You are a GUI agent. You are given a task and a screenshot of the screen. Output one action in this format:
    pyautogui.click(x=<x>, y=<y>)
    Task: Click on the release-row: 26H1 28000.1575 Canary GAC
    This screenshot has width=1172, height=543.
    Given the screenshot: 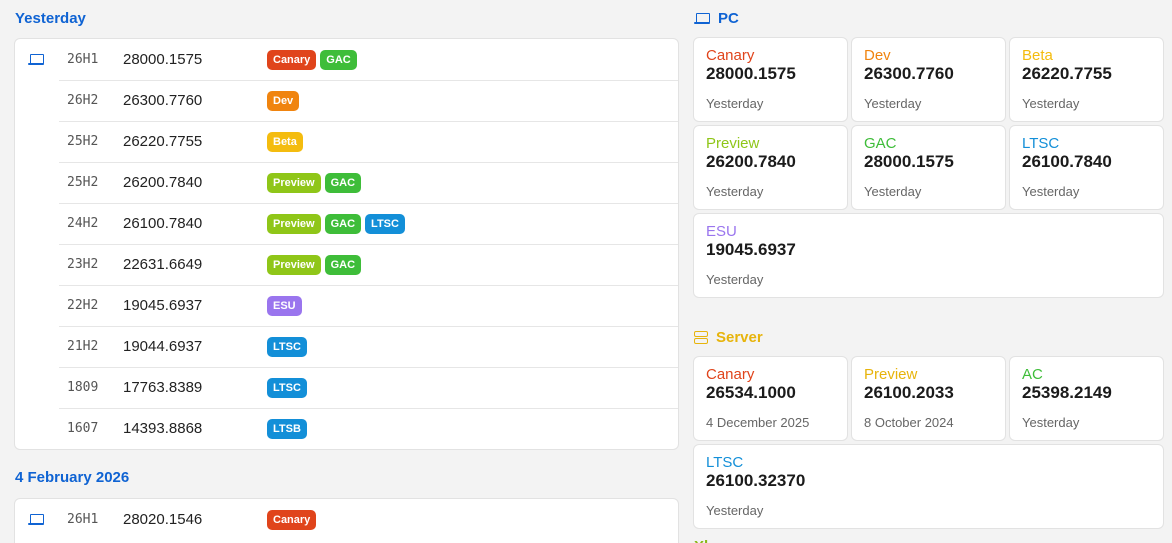 What is the action you would take?
    pyautogui.click(x=346, y=59)
    